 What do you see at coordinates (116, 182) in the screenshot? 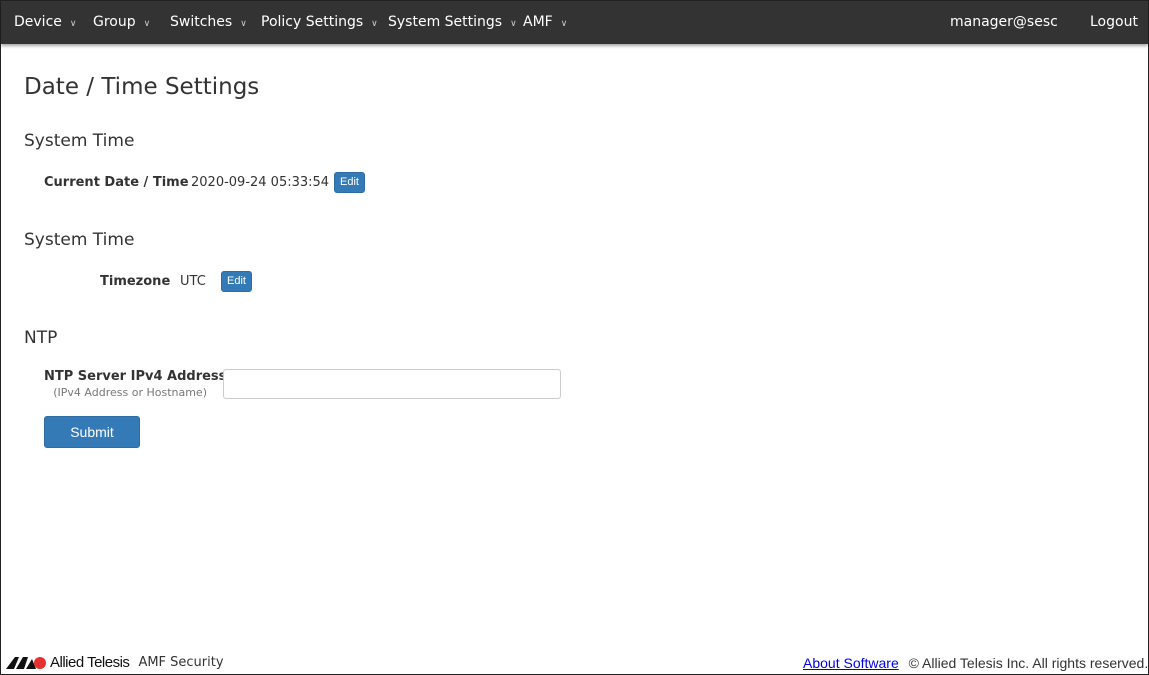
I see `current-datetime-label: Current Date / Time` at bounding box center [116, 182].